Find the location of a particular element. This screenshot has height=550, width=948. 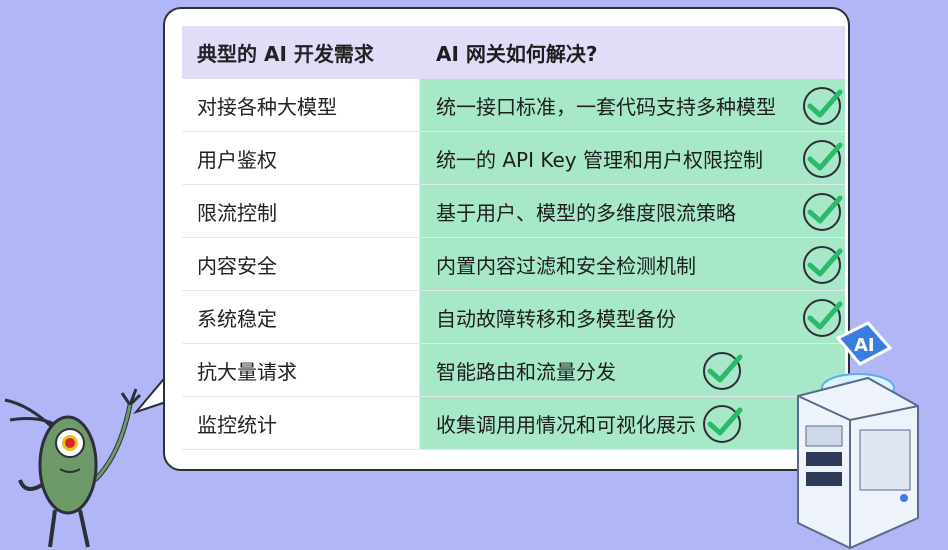

table-row: 限流控制 基于用户、模型的多维度限流策略 is located at coordinates (513, 211).